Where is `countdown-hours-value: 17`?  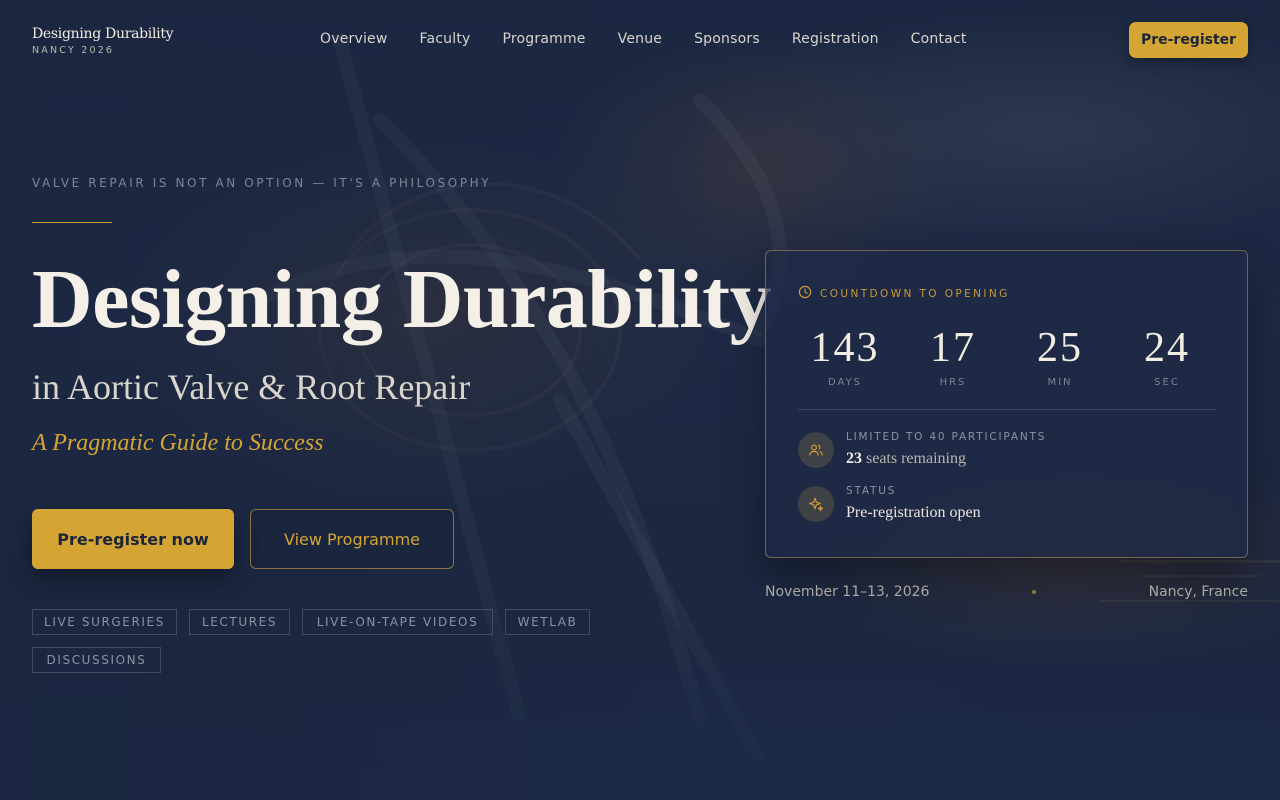
countdown-hours-value: 17 is located at coordinates (953, 348).